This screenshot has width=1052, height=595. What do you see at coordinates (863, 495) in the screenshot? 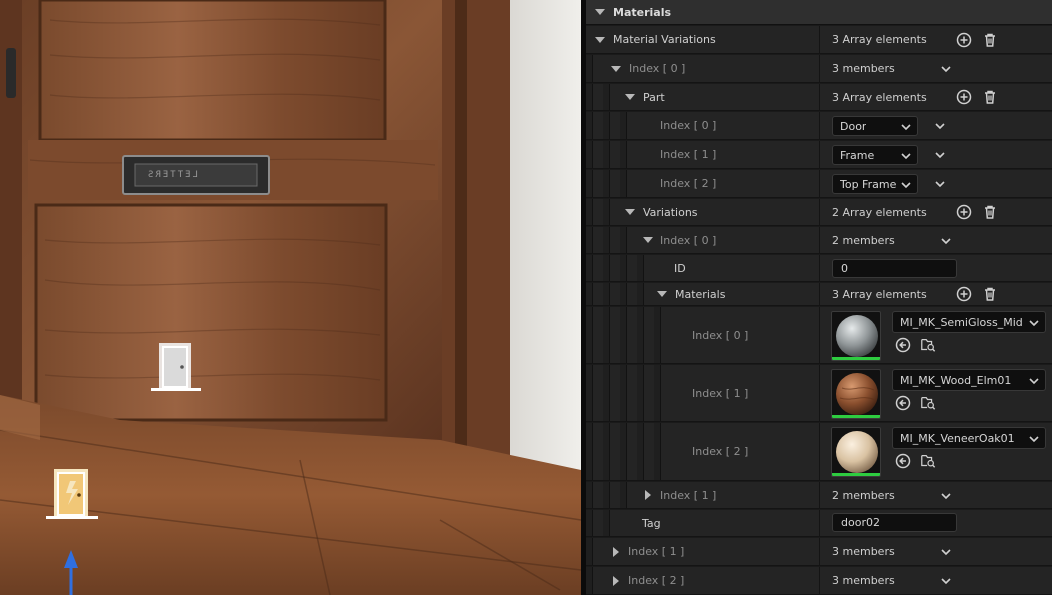
I see `members-count: 2 members` at bounding box center [863, 495].